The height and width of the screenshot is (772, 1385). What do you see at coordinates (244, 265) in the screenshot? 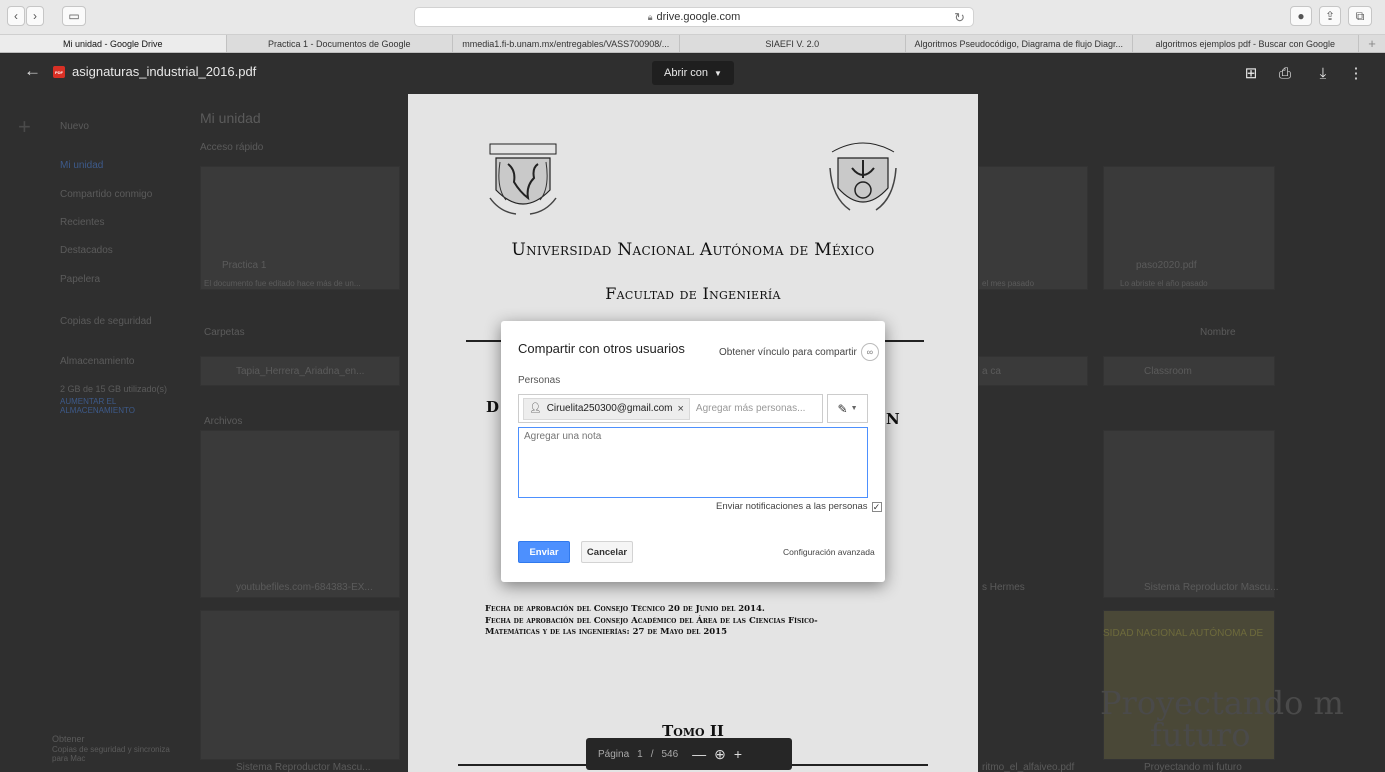
I see `quick-card-name: Practica 1` at bounding box center [244, 265].